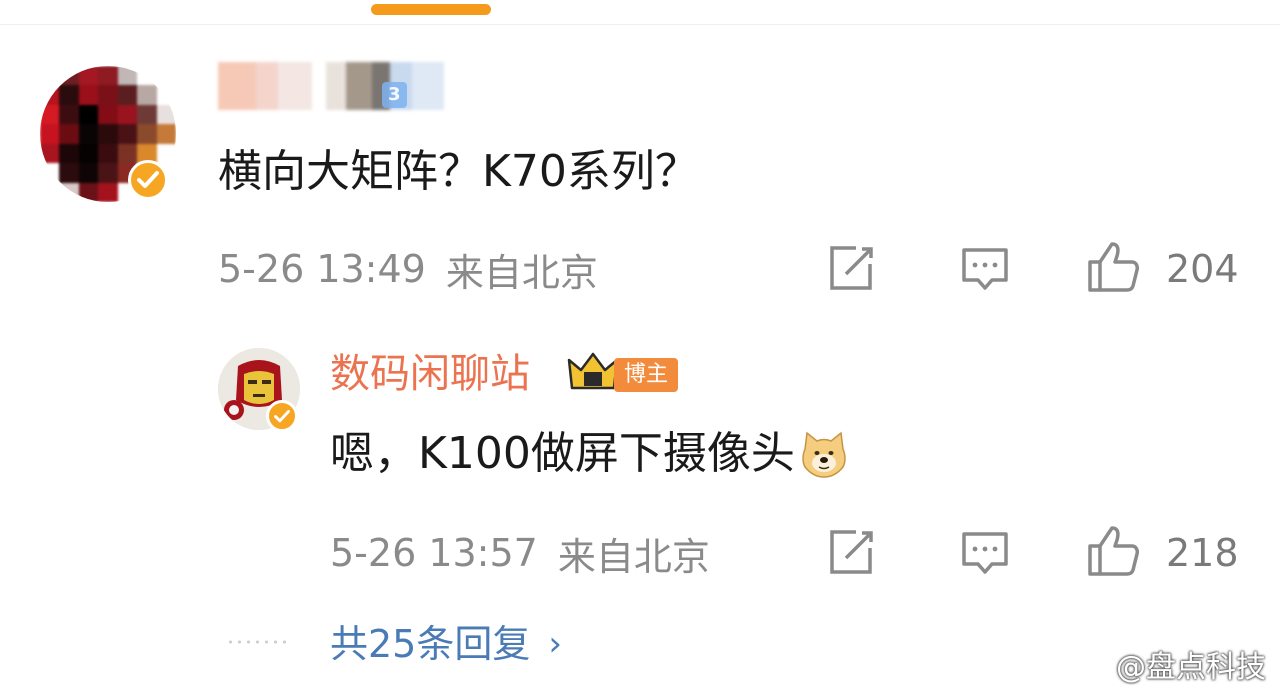 The height and width of the screenshot is (696, 1280). I want to click on thread-dots, so click(259, 642).